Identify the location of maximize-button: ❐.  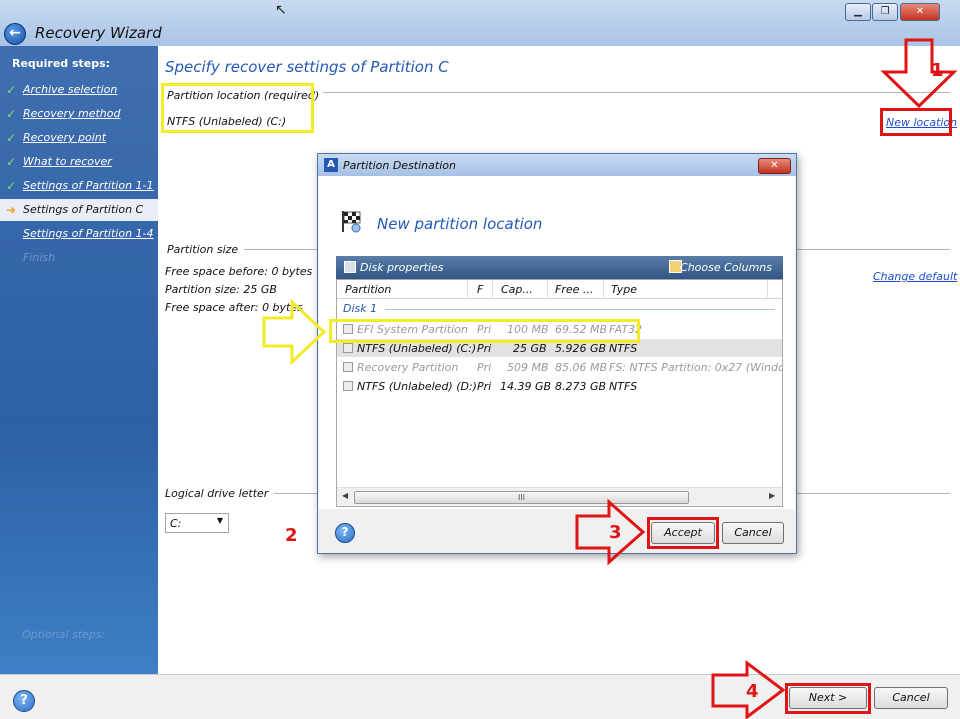
(885, 12).